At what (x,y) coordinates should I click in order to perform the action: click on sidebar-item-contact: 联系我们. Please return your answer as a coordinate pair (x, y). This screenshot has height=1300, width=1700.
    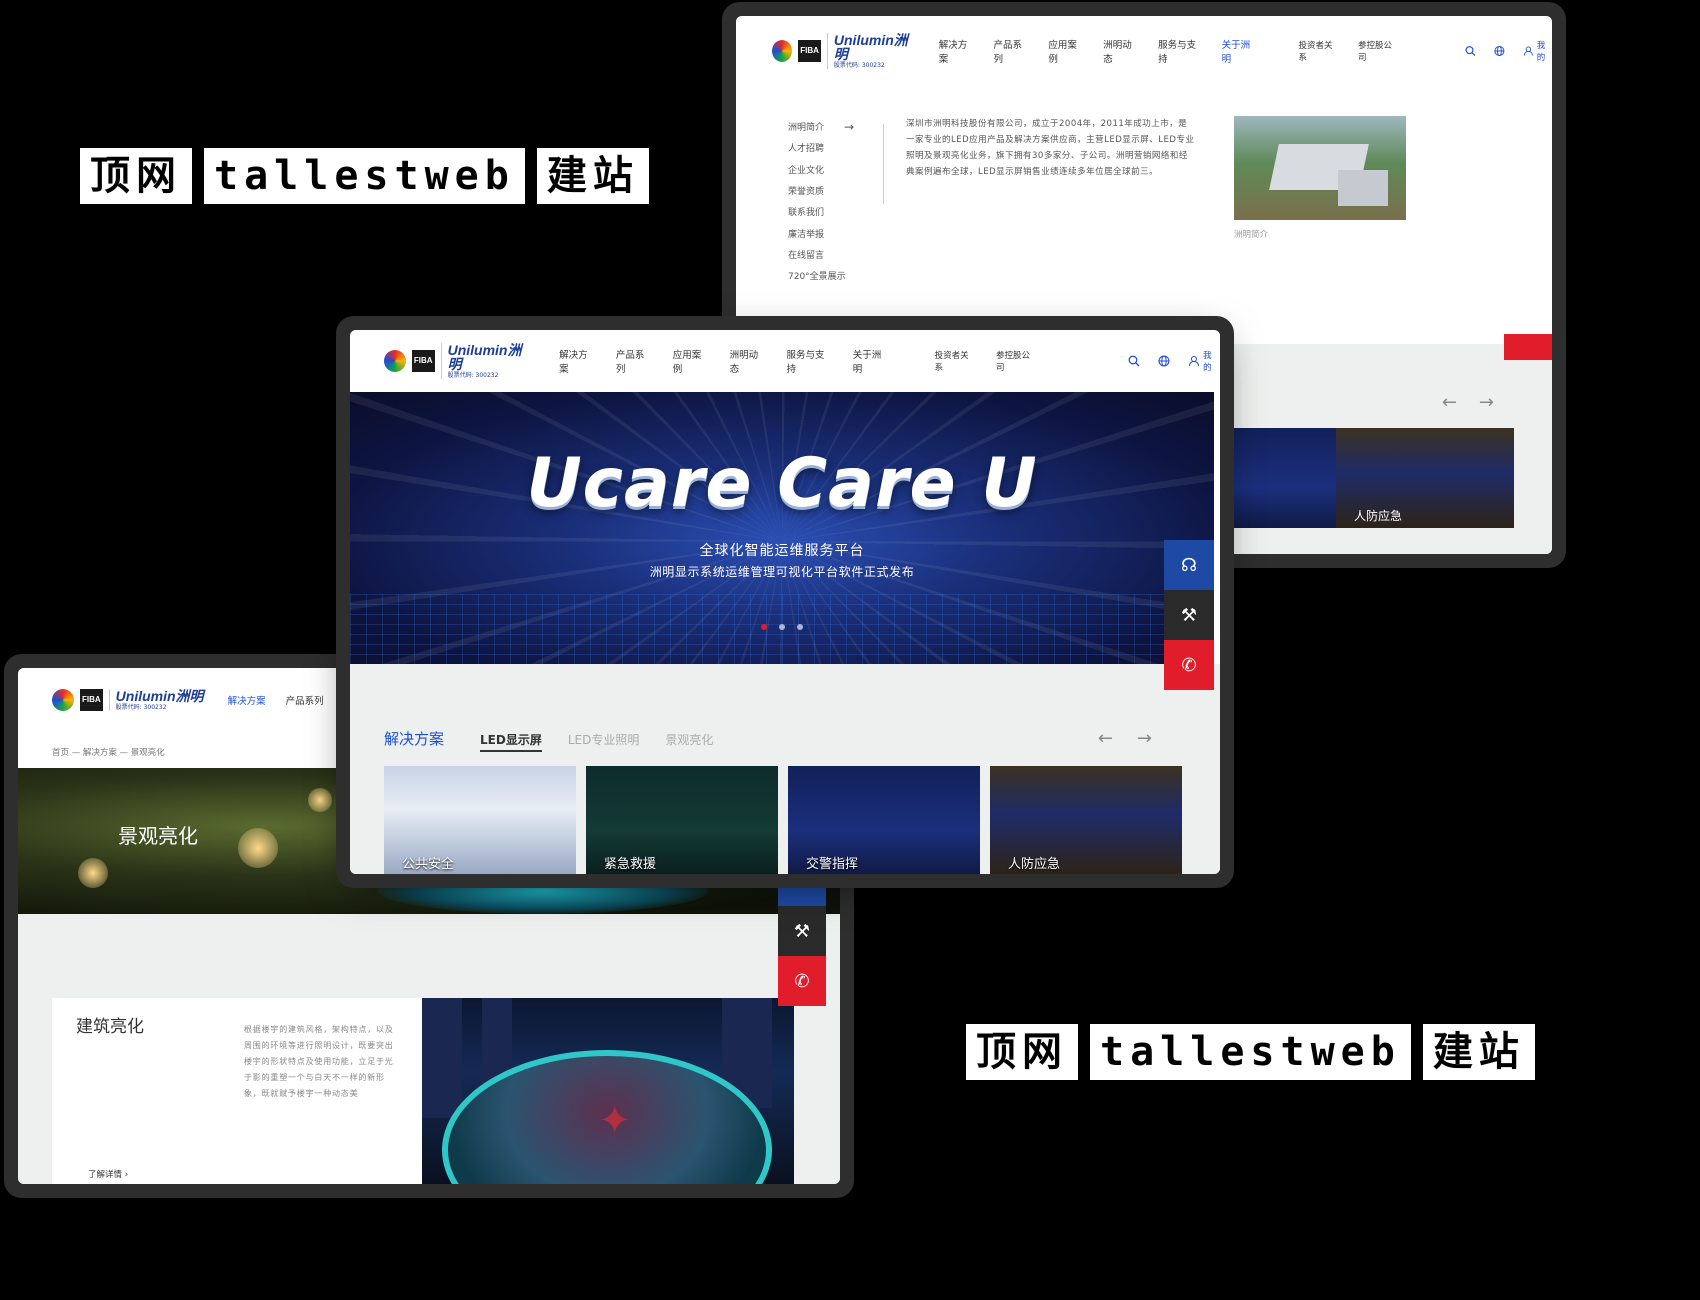
    Looking at the image, I should click on (821, 211).